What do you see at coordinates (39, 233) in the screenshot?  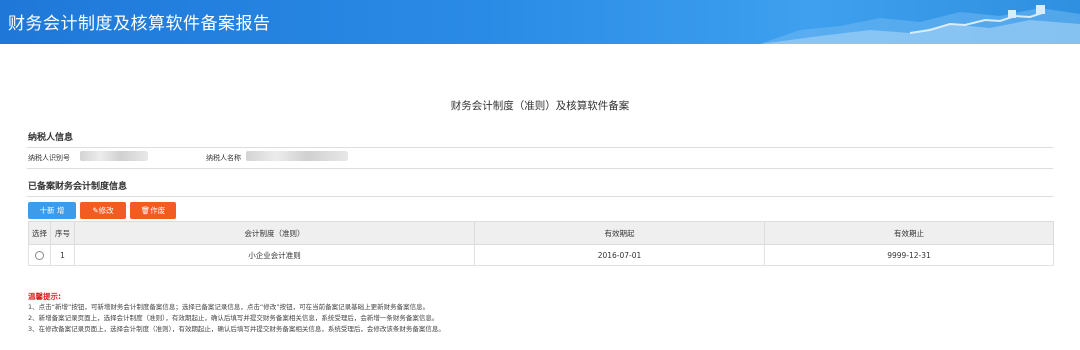 I see `column-header-select: 选择` at bounding box center [39, 233].